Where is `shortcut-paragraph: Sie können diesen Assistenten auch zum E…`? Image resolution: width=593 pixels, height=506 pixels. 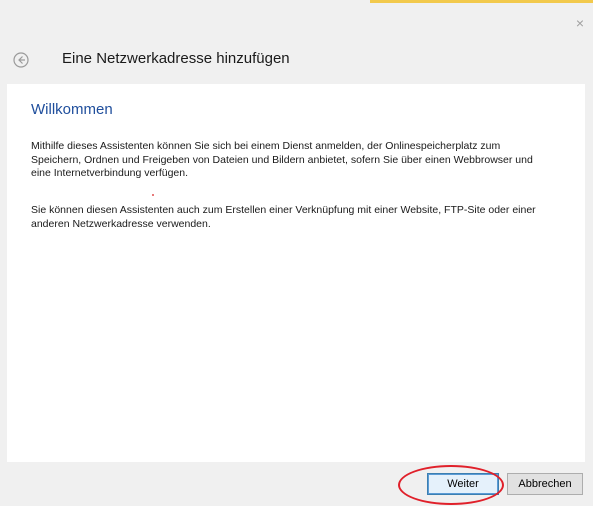 shortcut-paragraph: Sie können diesen Assistenten auch zum E… is located at coordinates (283, 217).